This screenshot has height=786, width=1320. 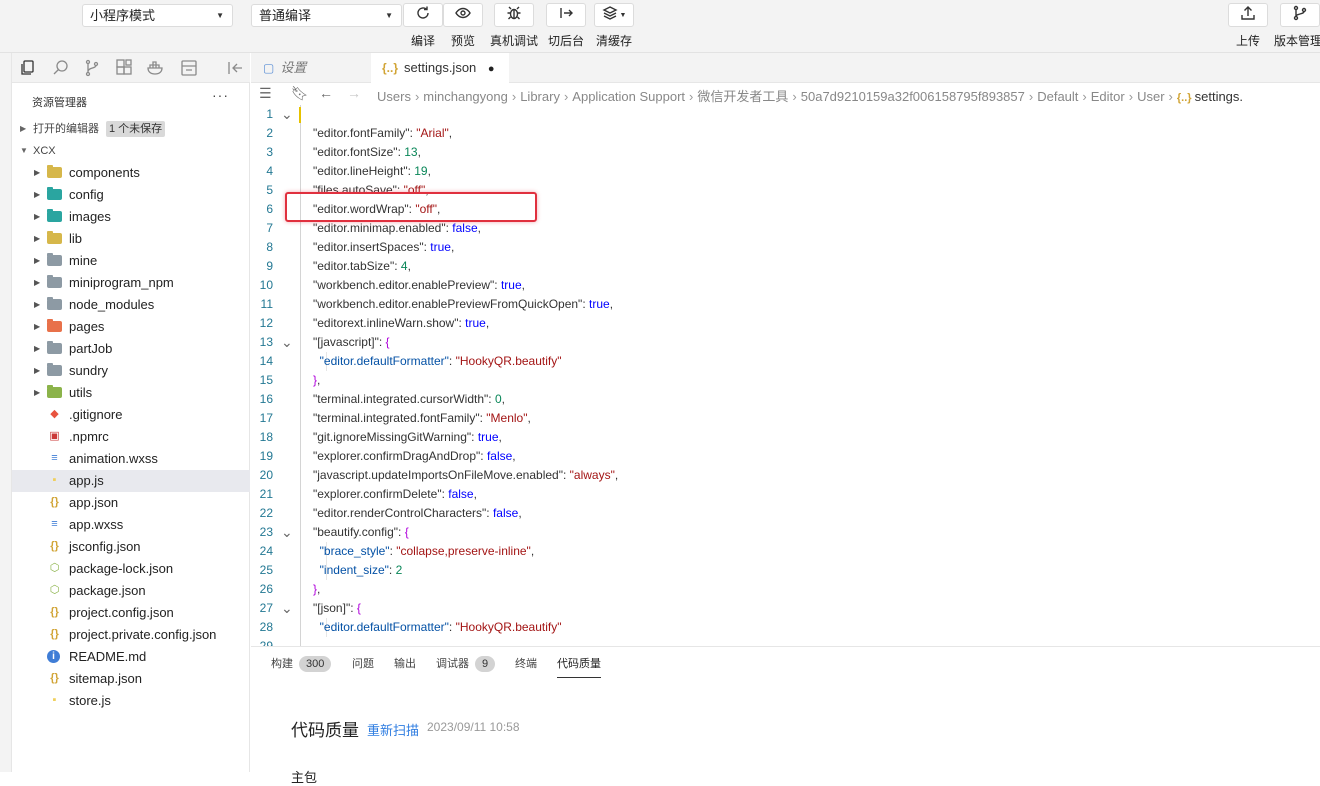 What do you see at coordinates (463, 551) in the screenshot?
I see `code-token: "collapse,preserve-inline"` at bounding box center [463, 551].